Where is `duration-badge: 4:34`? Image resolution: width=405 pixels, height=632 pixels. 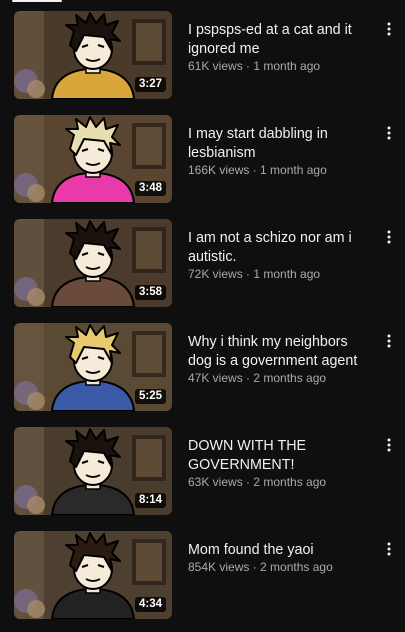 duration-badge: 4:34 is located at coordinates (150, 604).